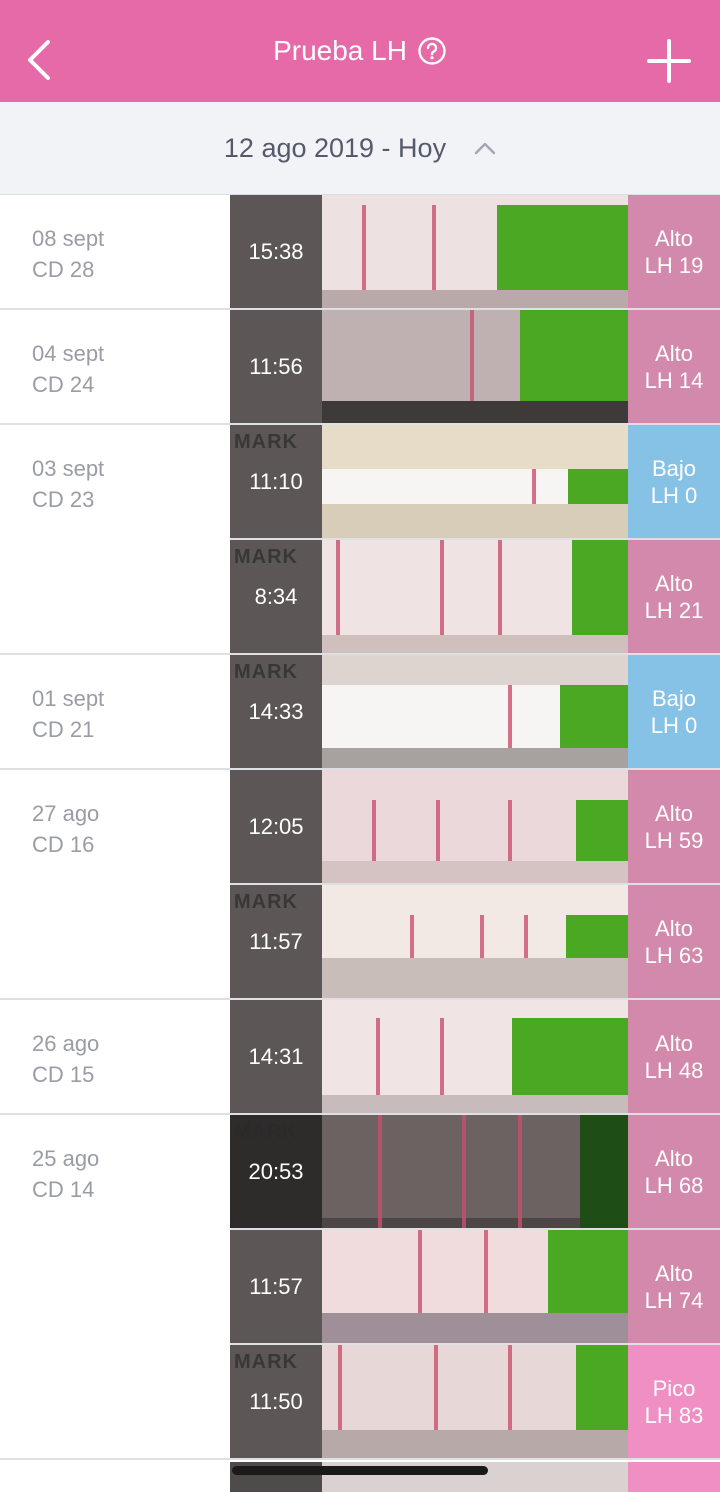  I want to click on home-indicator, so click(360, 1470).